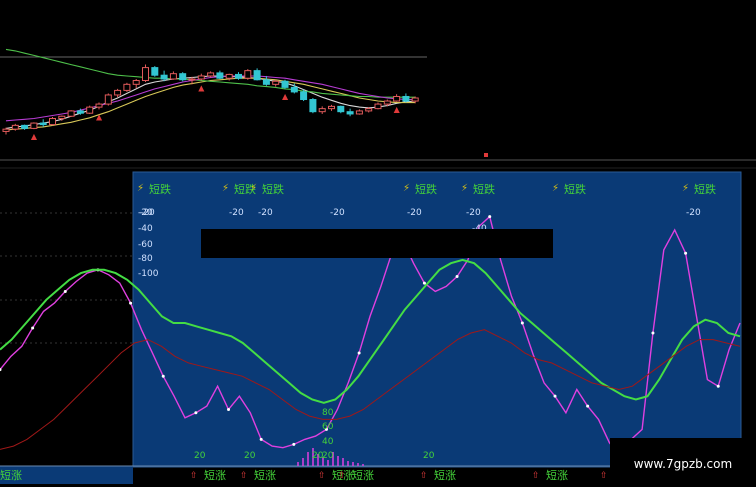  What do you see at coordinates (683, 464) in the screenshot?
I see `watermark-text: www.7gpzb.com` at bounding box center [683, 464].